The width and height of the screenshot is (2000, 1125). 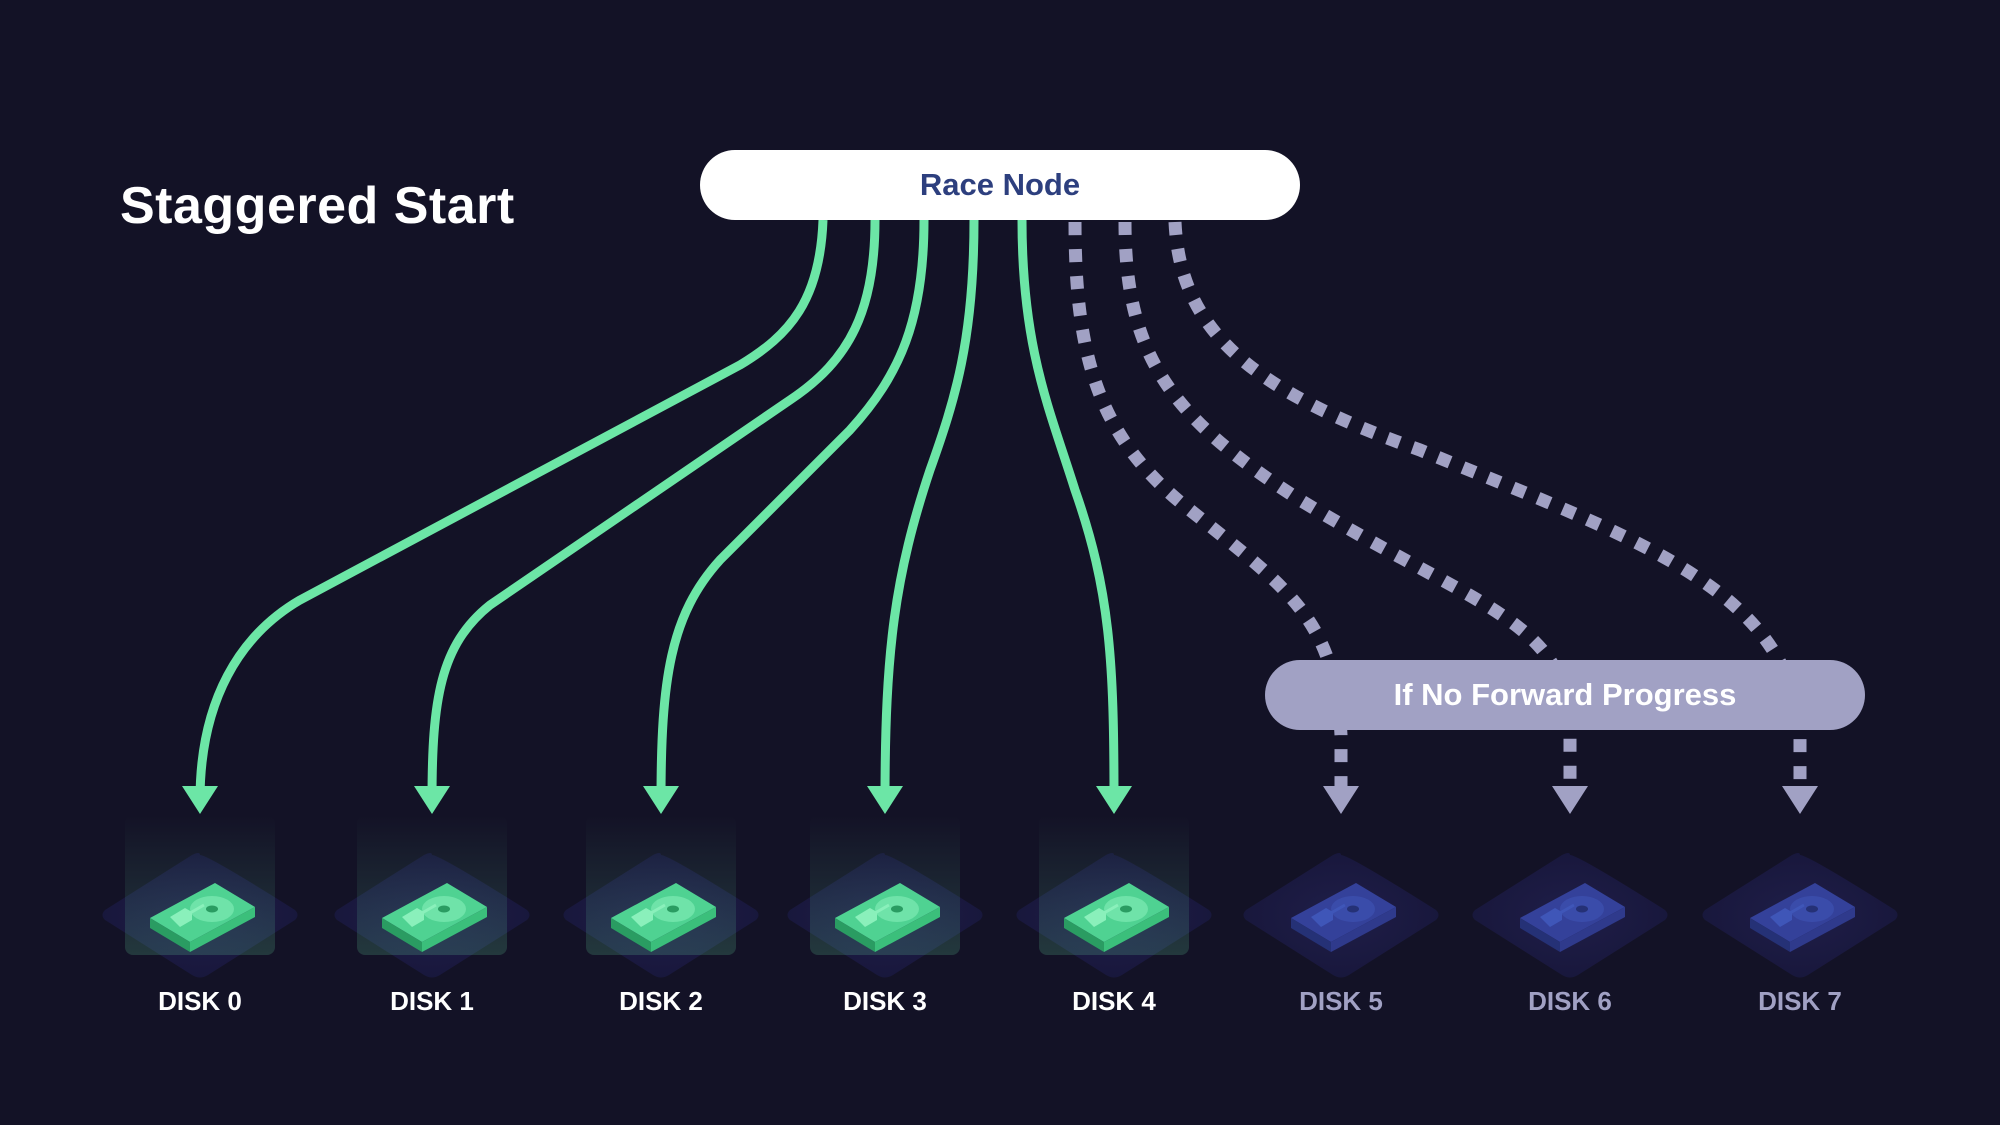 What do you see at coordinates (661, 1001) in the screenshot?
I see `disk-label: DISK 2` at bounding box center [661, 1001].